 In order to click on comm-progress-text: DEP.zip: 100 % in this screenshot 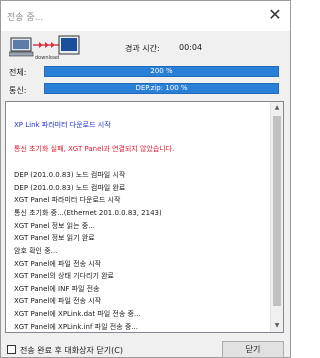, I will do `click(161, 88)`.